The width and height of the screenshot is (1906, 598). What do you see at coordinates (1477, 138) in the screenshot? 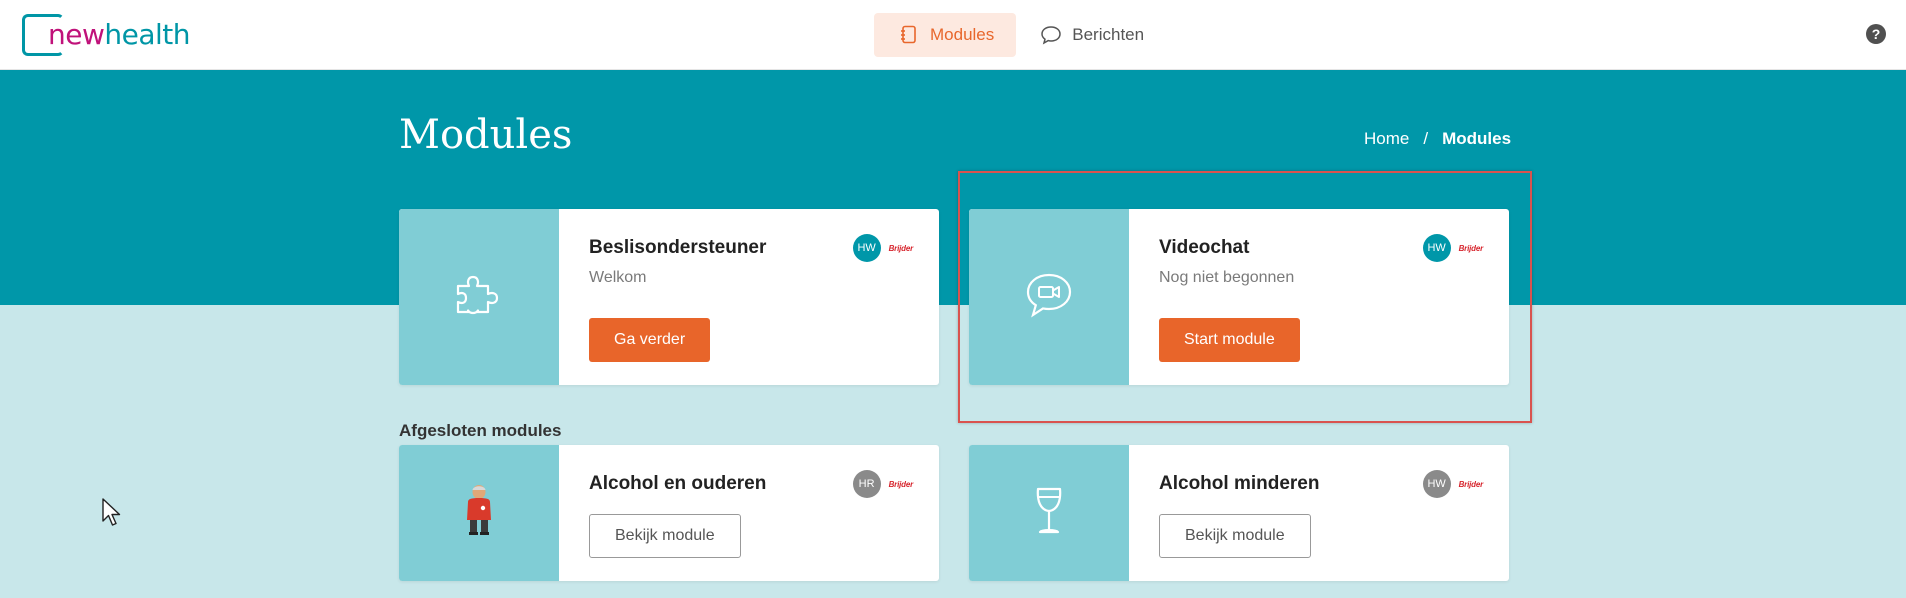
I see `breadcrumb-current: Modules` at bounding box center [1477, 138].